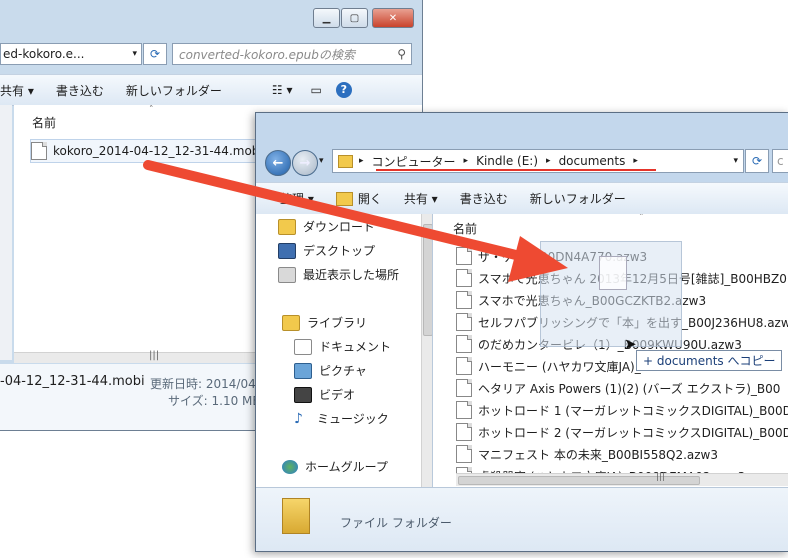 This screenshot has height=558, width=788. Describe the element at coordinates (334, 210) in the screenshot. I see `arrow-shaft` at that location.